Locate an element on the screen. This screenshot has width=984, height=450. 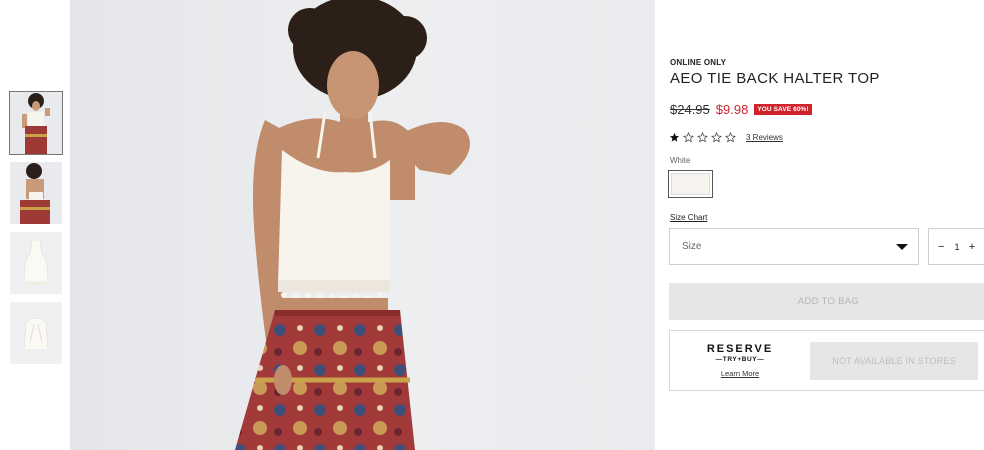
size-dropdown: Size is located at coordinates (794, 246).